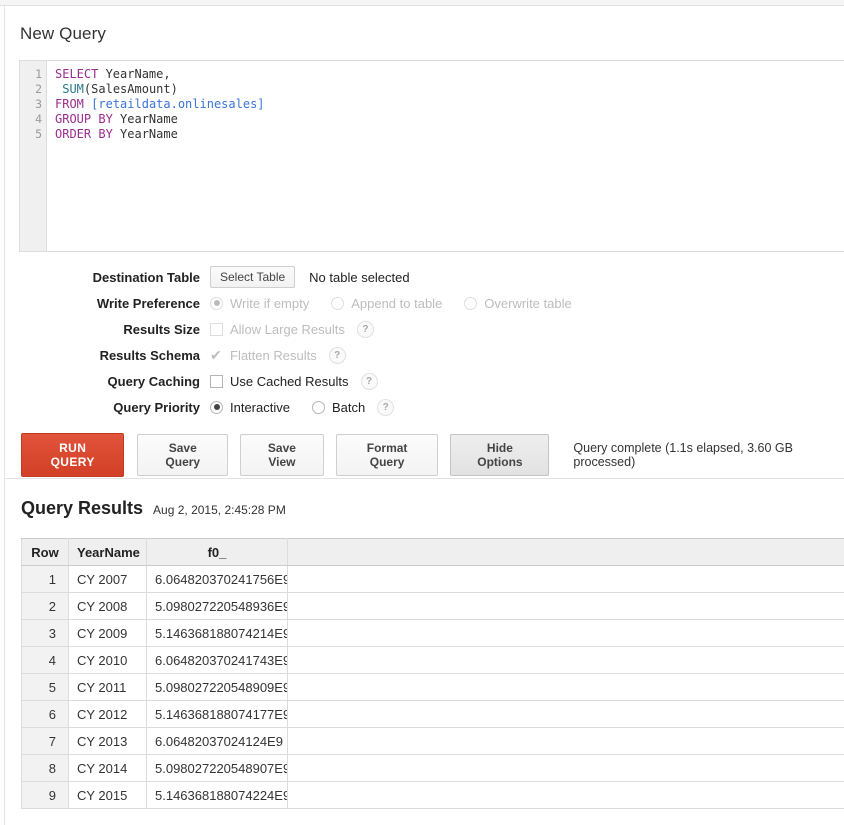  What do you see at coordinates (219, 510) in the screenshot?
I see `results-timestamp: Aug 2, 2015, 2:45:28 PM` at bounding box center [219, 510].